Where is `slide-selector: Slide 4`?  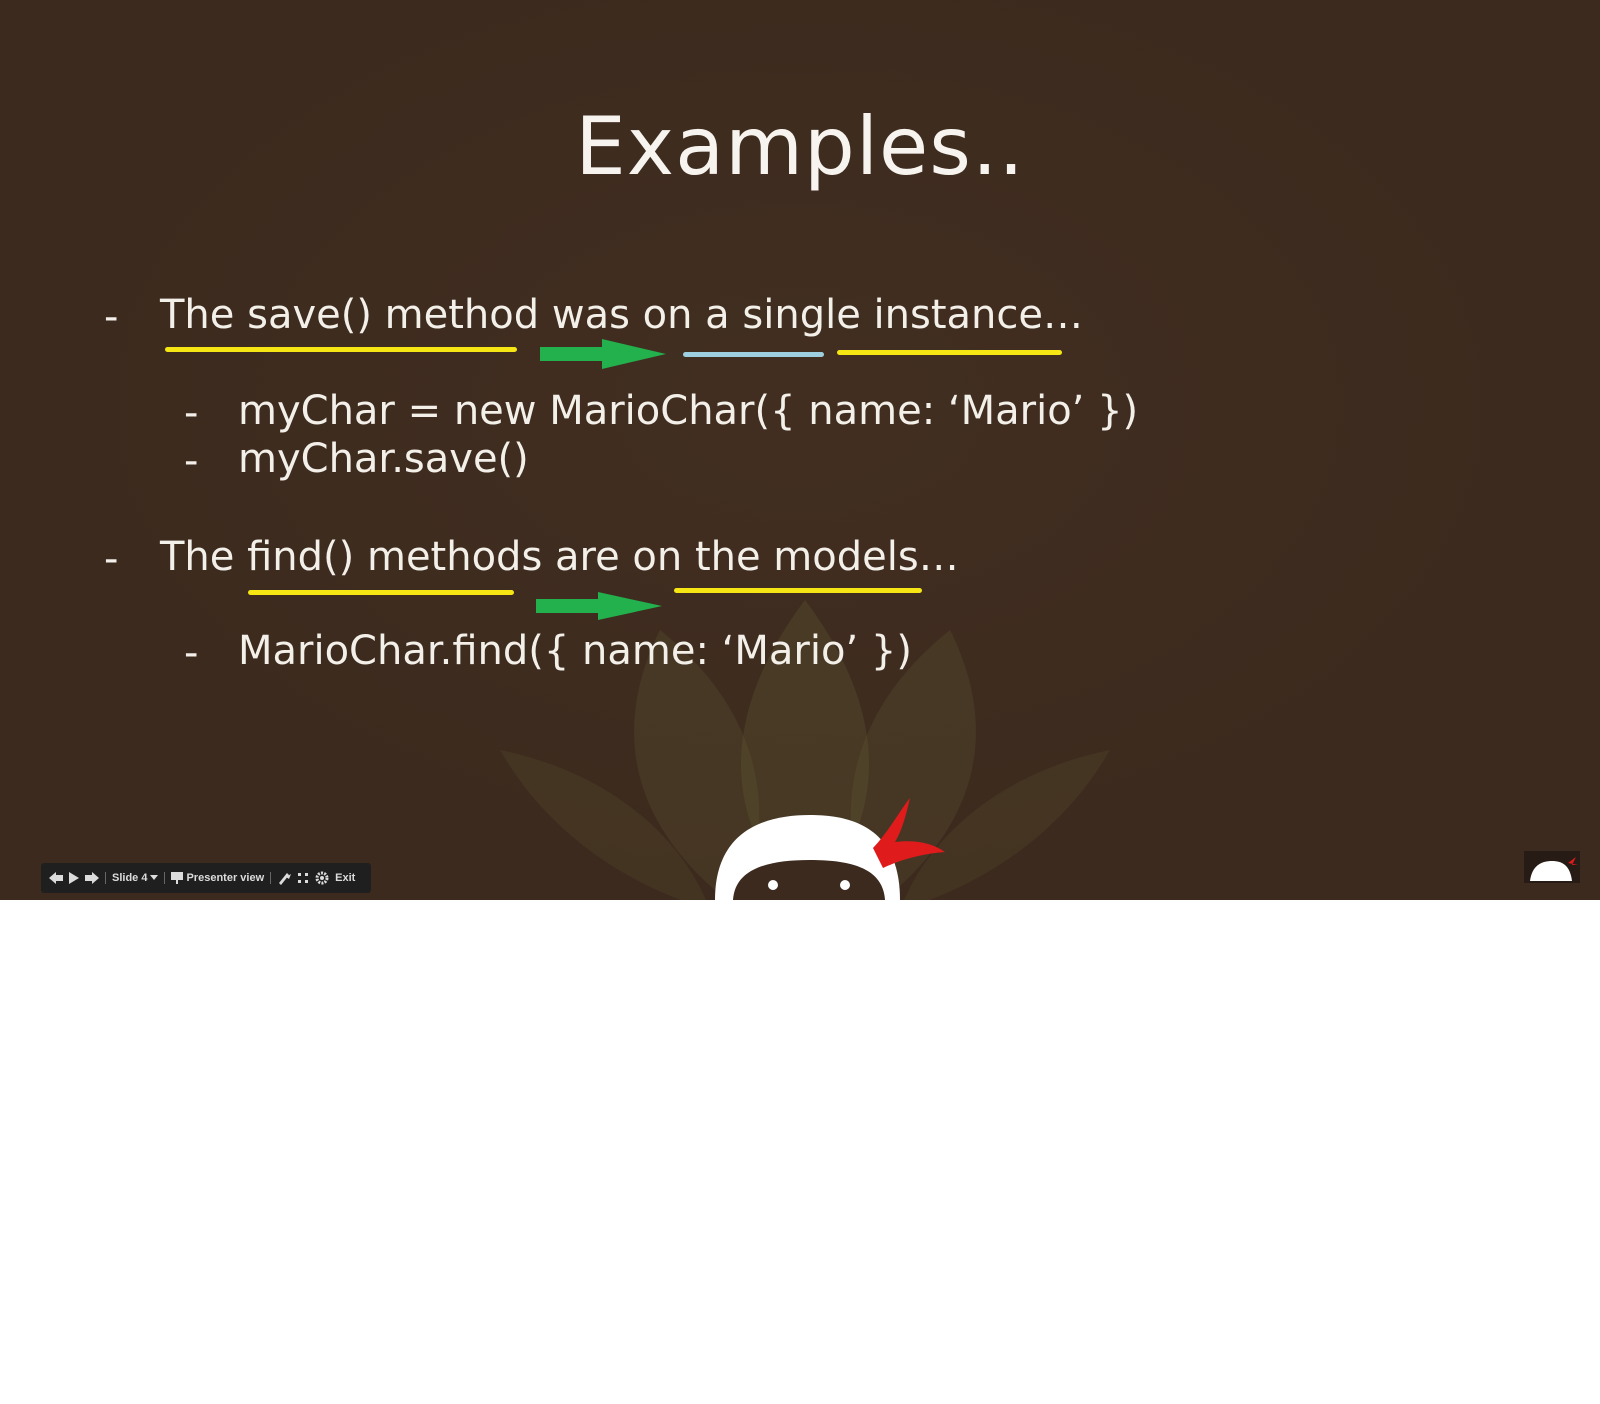 slide-selector: Slide 4 is located at coordinates (135, 878).